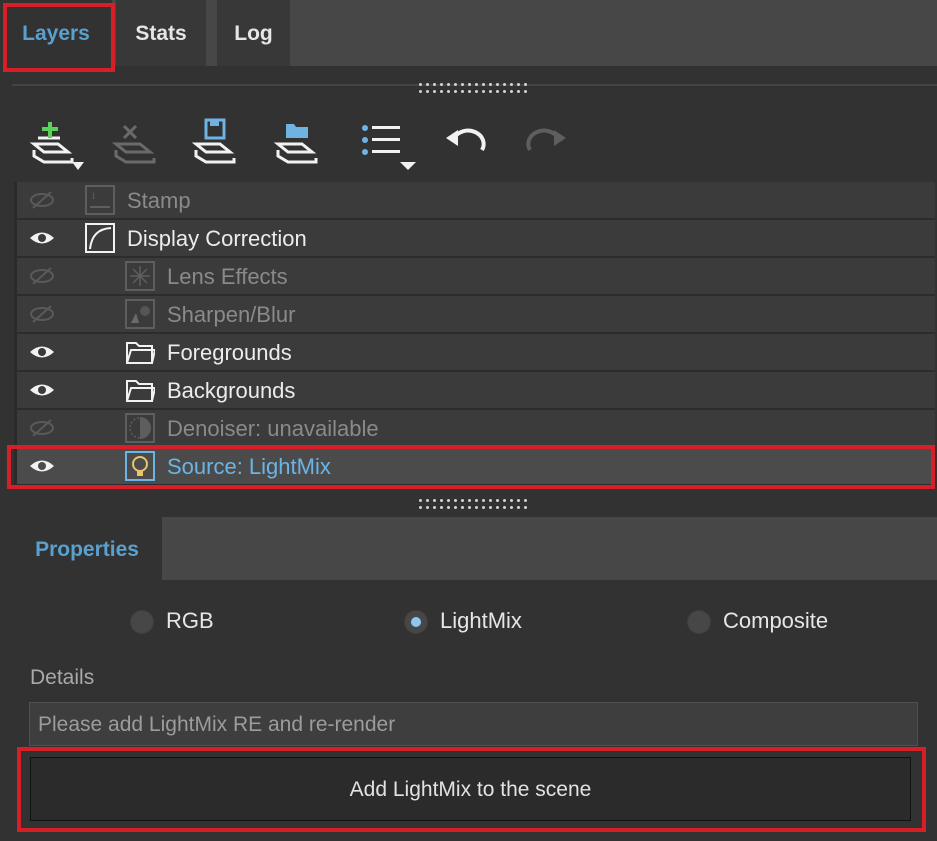 The height and width of the screenshot is (841, 937). What do you see at coordinates (161, 33) in the screenshot?
I see `tab-stats: Stats` at bounding box center [161, 33].